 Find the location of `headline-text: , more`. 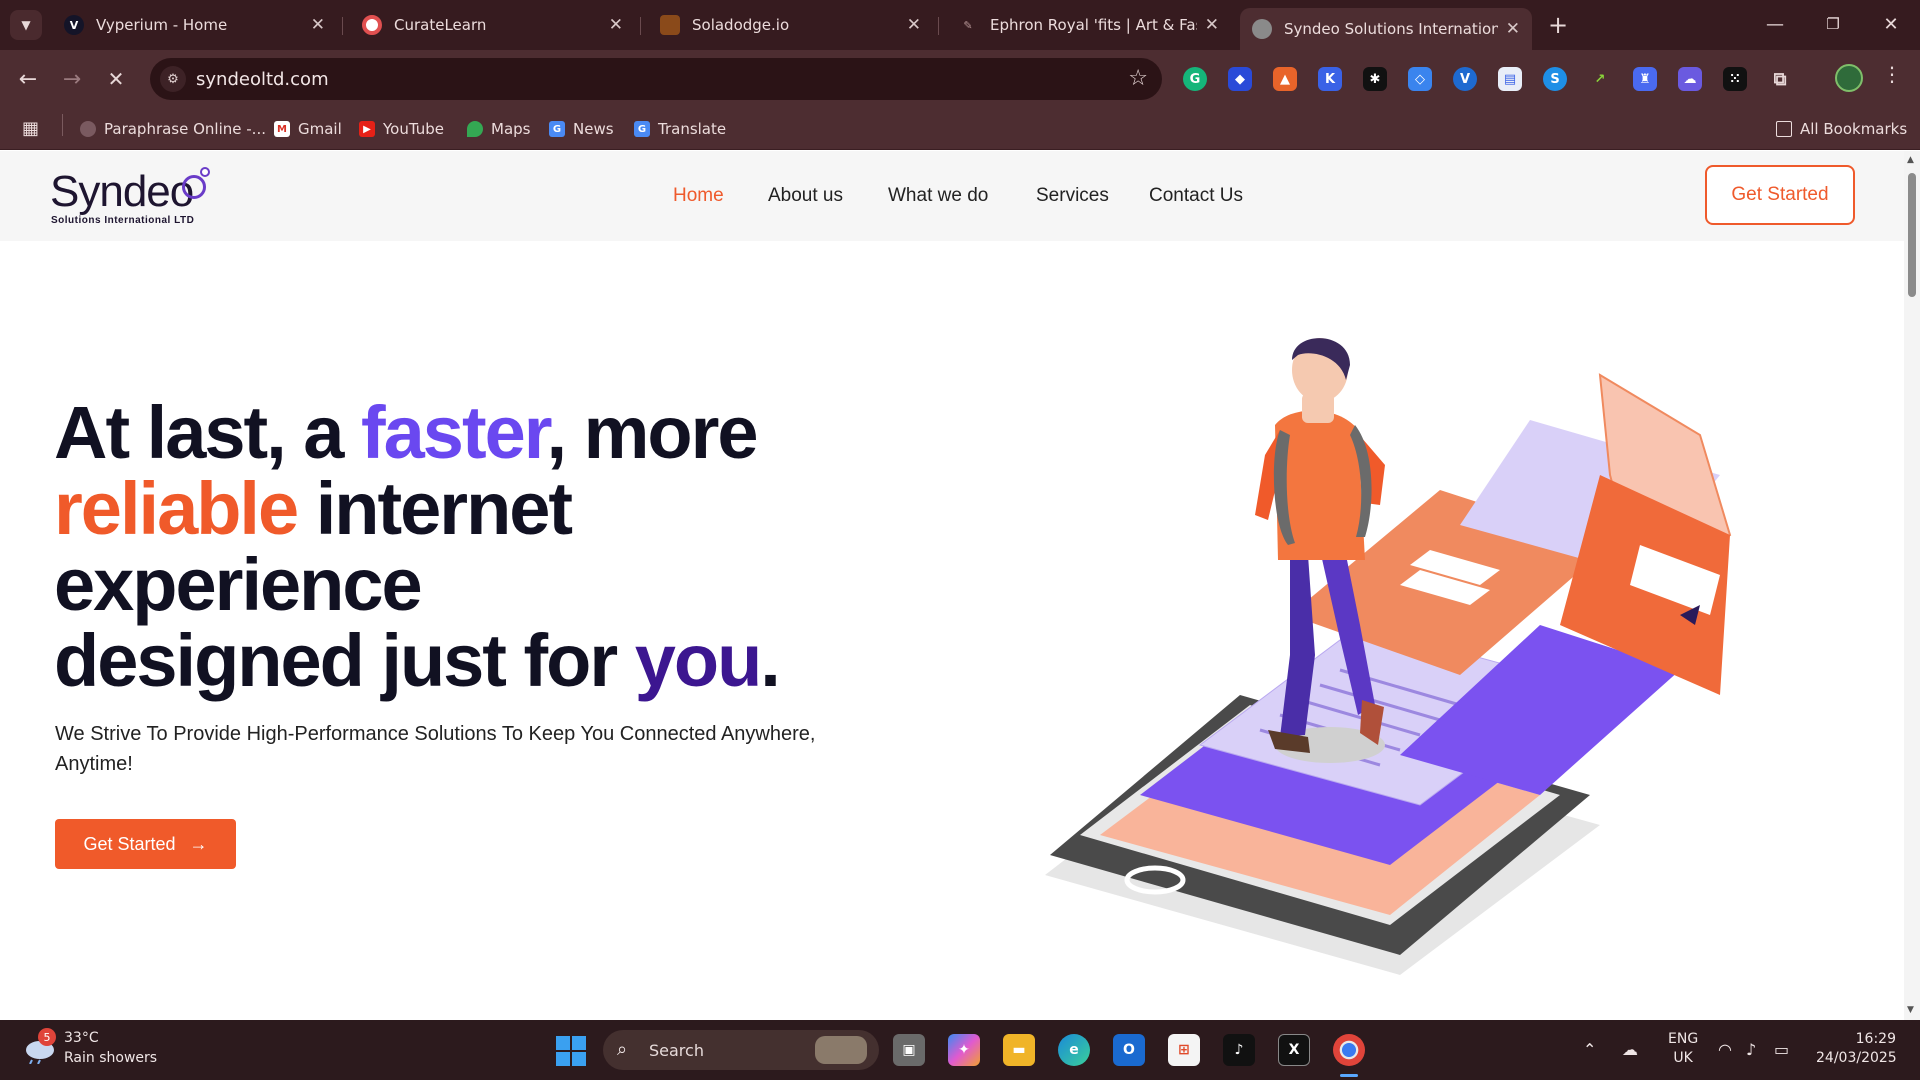

headline-text: , more is located at coordinates (652, 432).